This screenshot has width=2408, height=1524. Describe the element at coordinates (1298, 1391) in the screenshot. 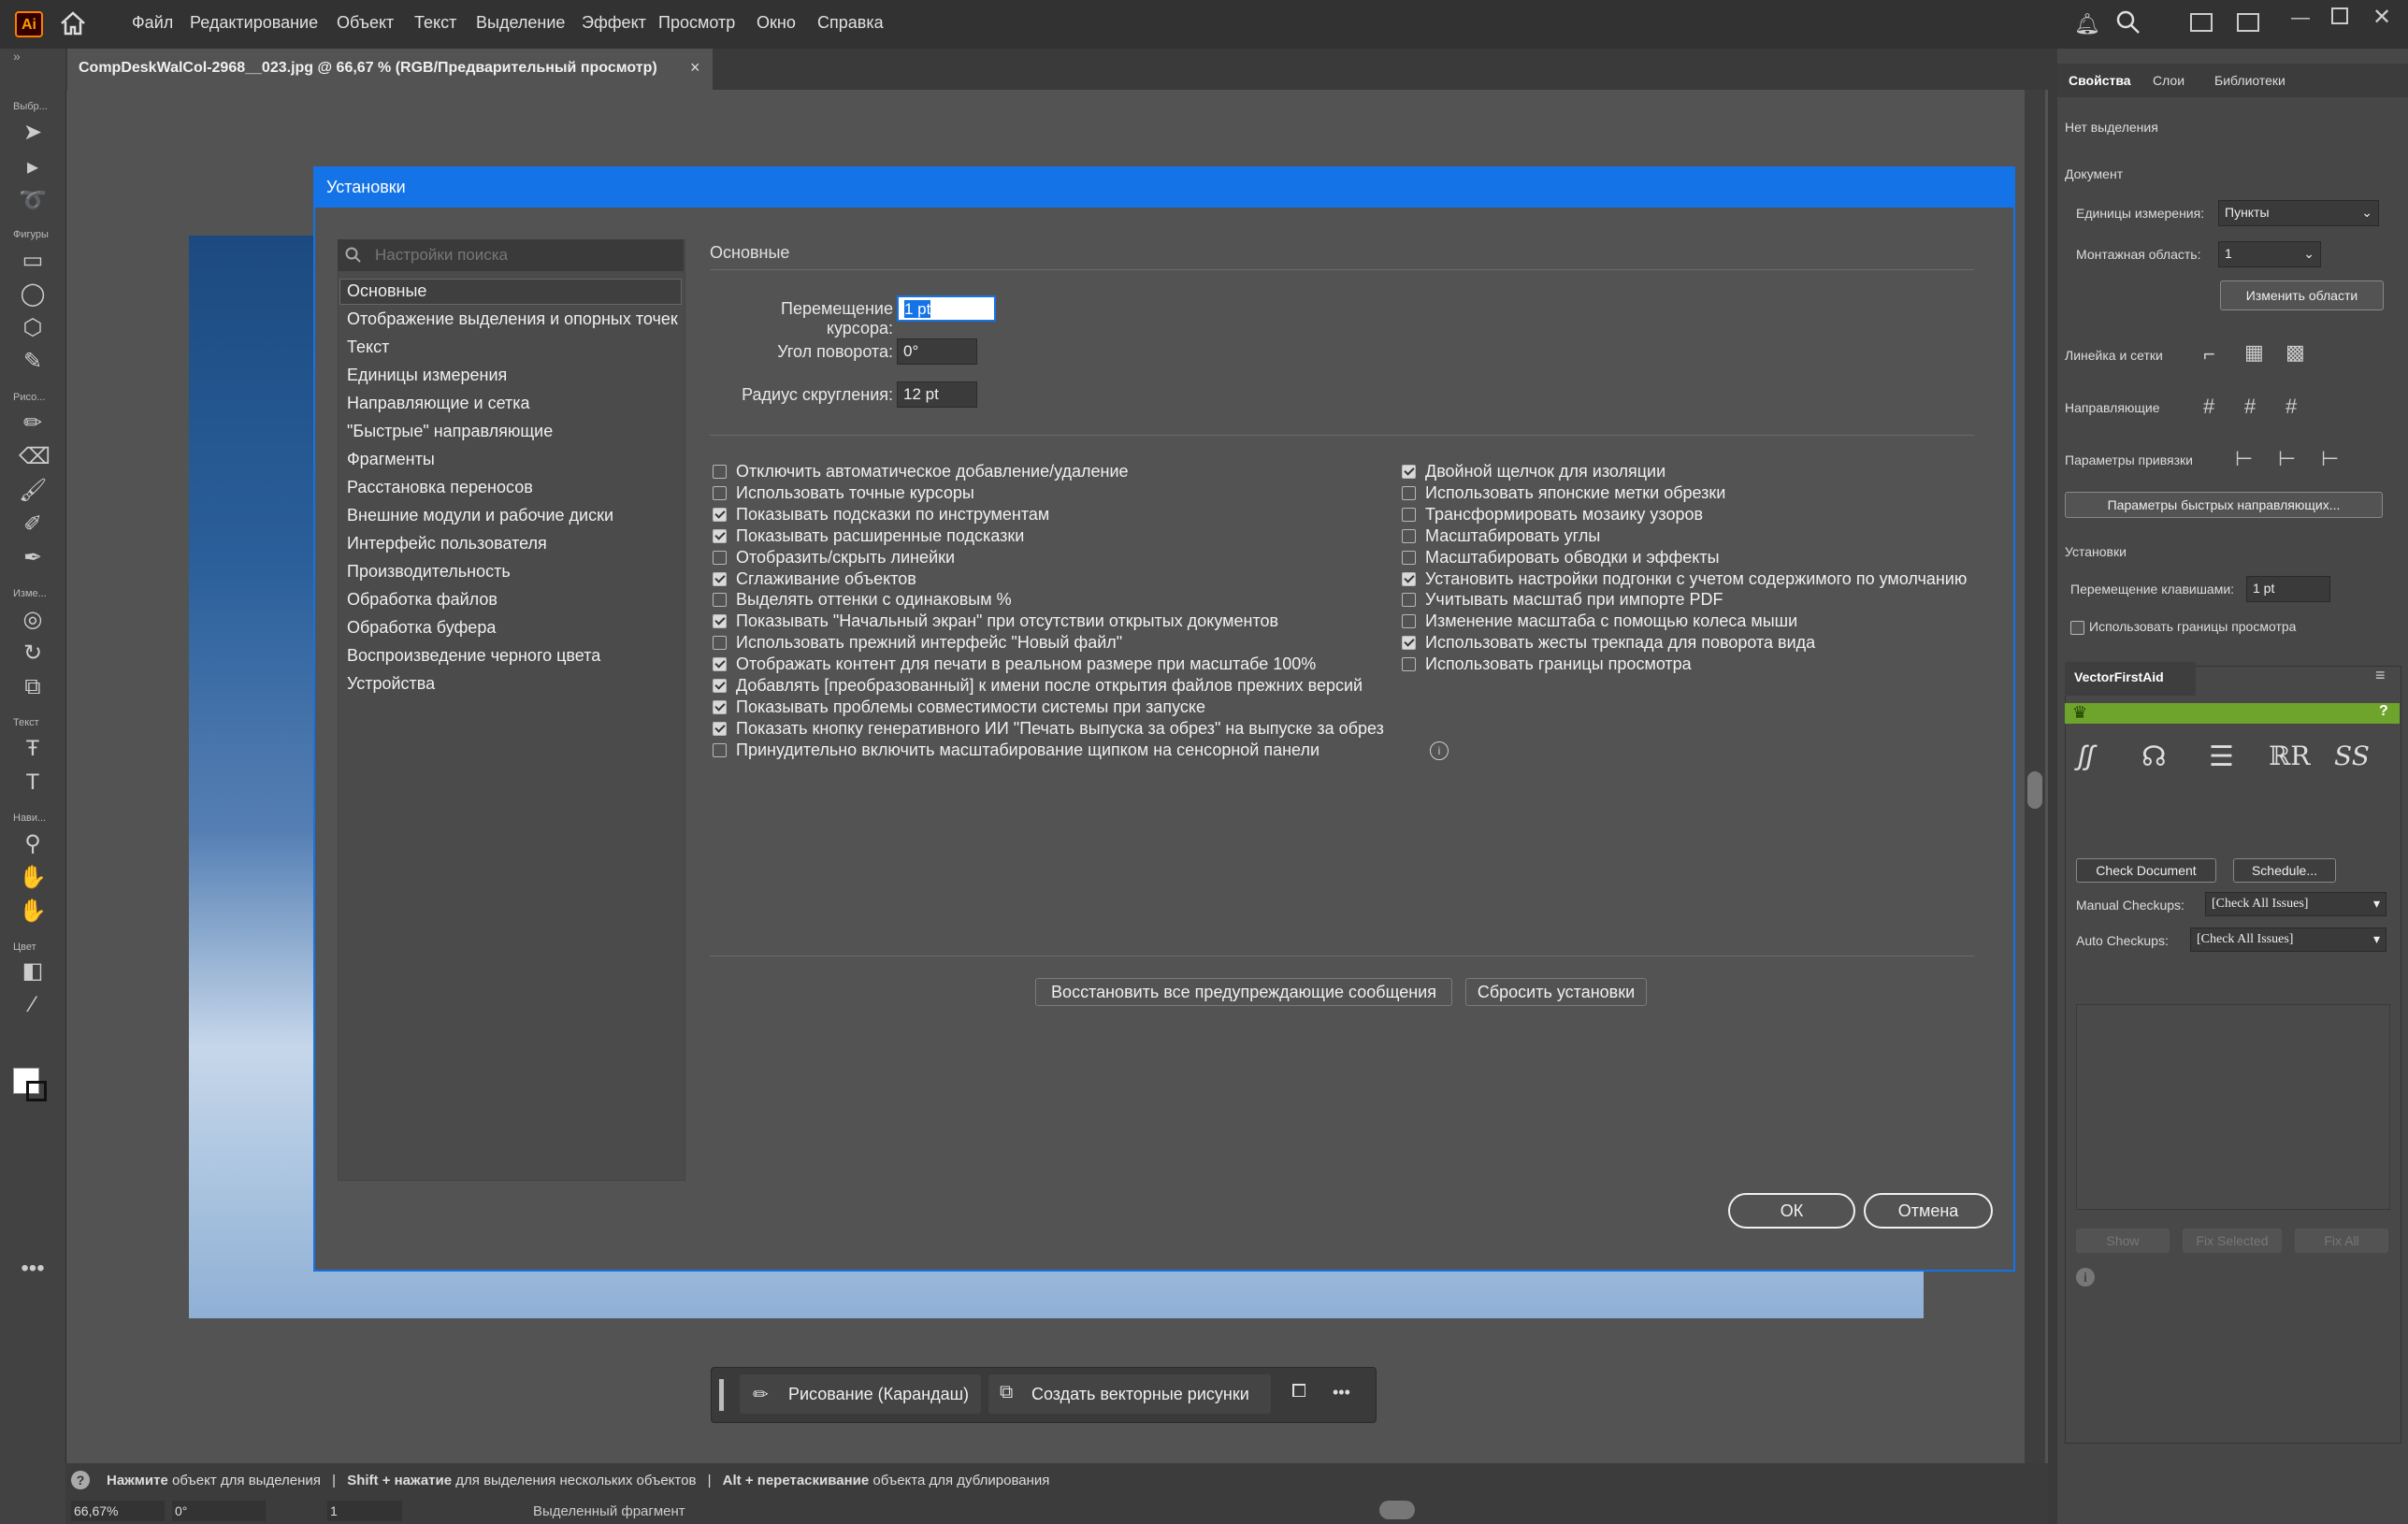

I see `image-trace-icon: ⧠` at that location.